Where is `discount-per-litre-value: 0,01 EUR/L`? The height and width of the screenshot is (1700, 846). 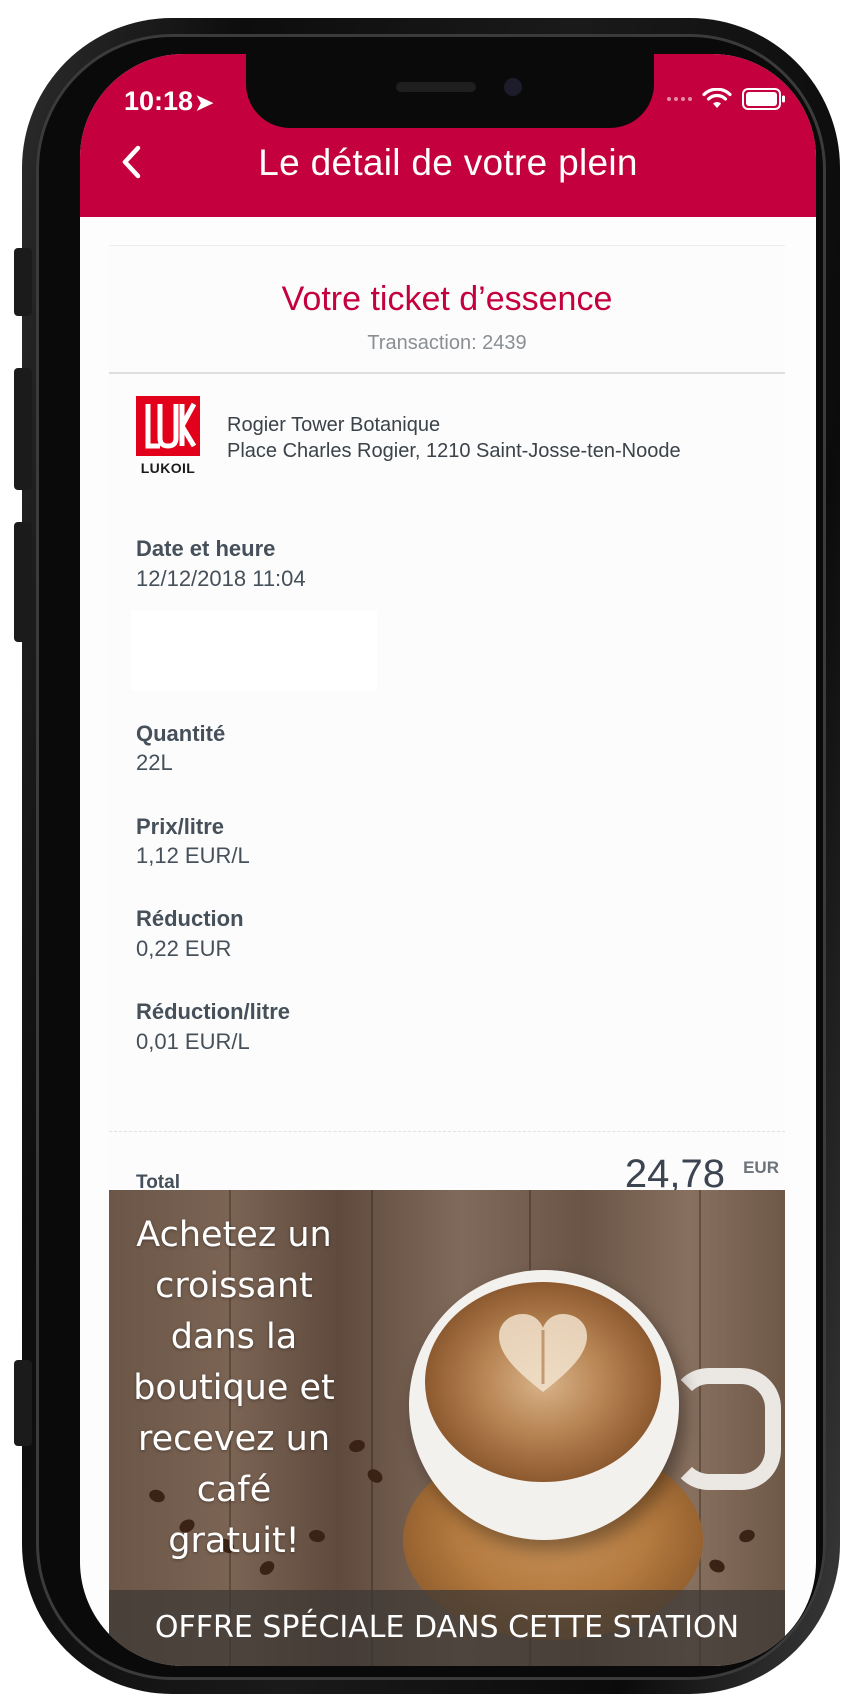 discount-per-litre-value: 0,01 EUR/L is located at coordinates (193, 1041).